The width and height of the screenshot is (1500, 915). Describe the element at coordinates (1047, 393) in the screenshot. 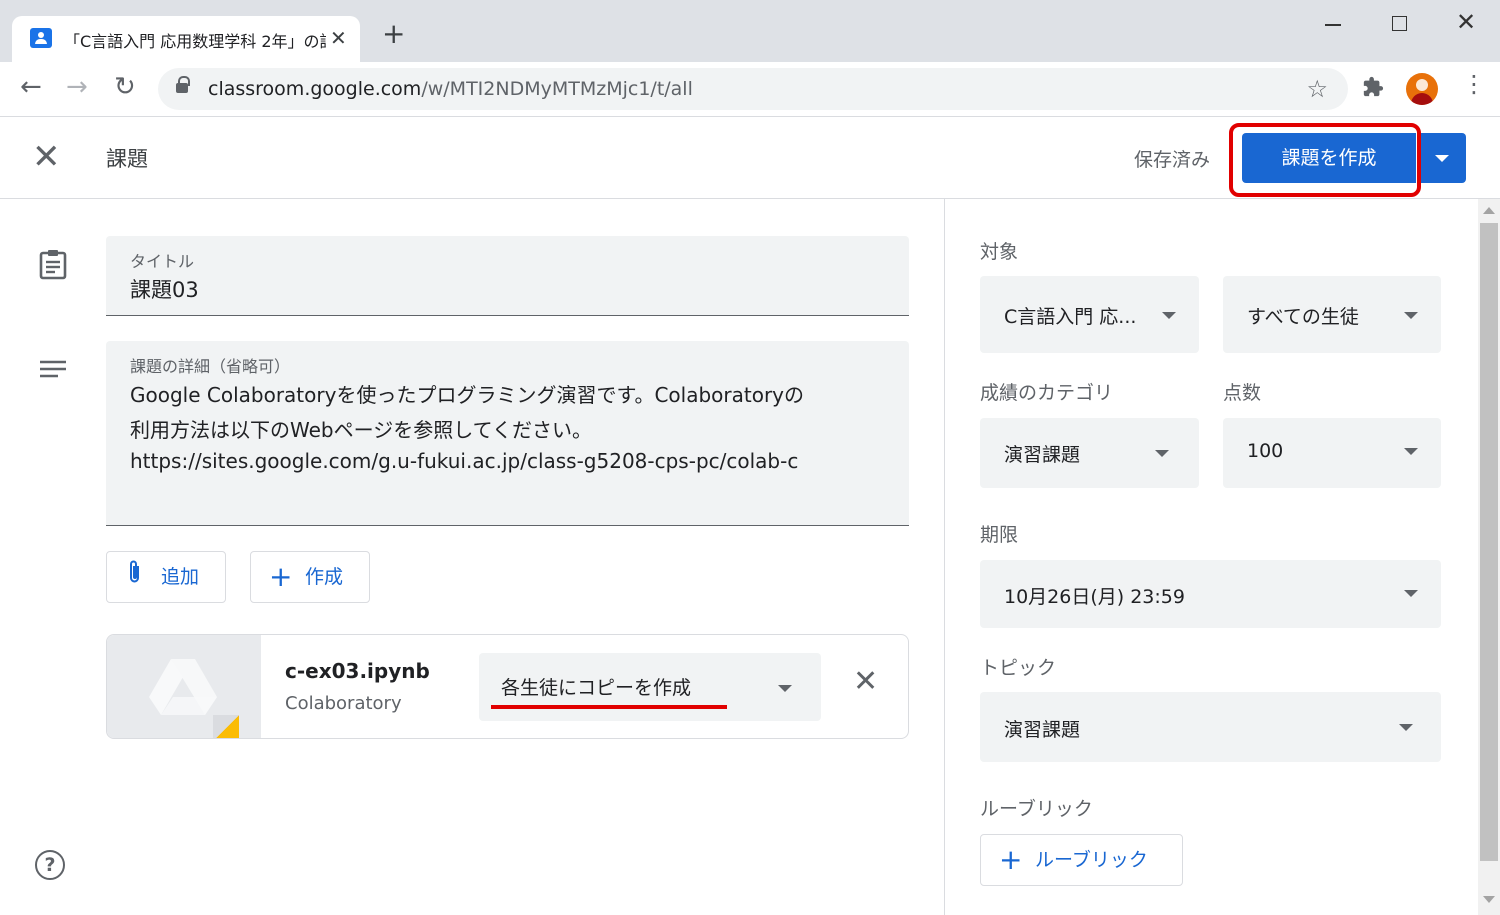

I see `grade-category-label: 成績のカテゴリ` at that location.